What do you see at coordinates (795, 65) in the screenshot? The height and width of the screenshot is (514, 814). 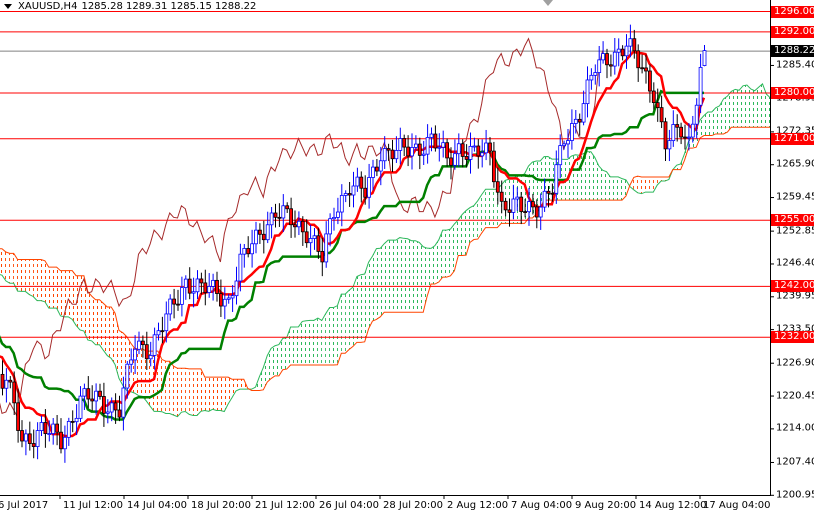 I see `y-tick-label: 1285.40` at bounding box center [795, 65].